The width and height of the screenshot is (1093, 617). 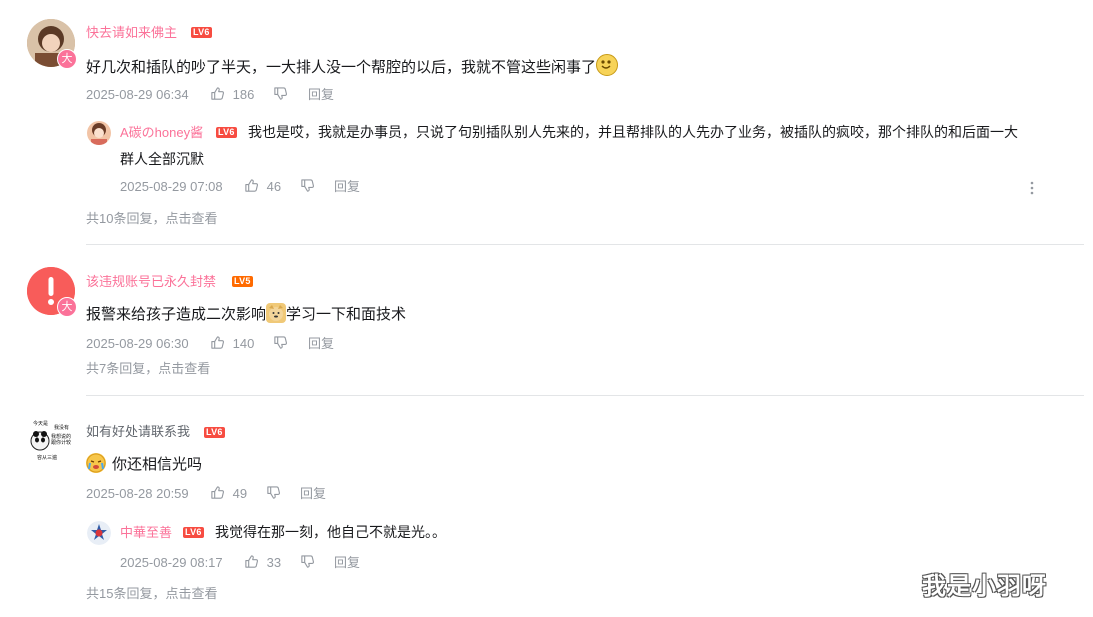 What do you see at coordinates (61, 442) in the screenshot?
I see `panda-meme-text-4: 跟你计较` at bounding box center [61, 442].